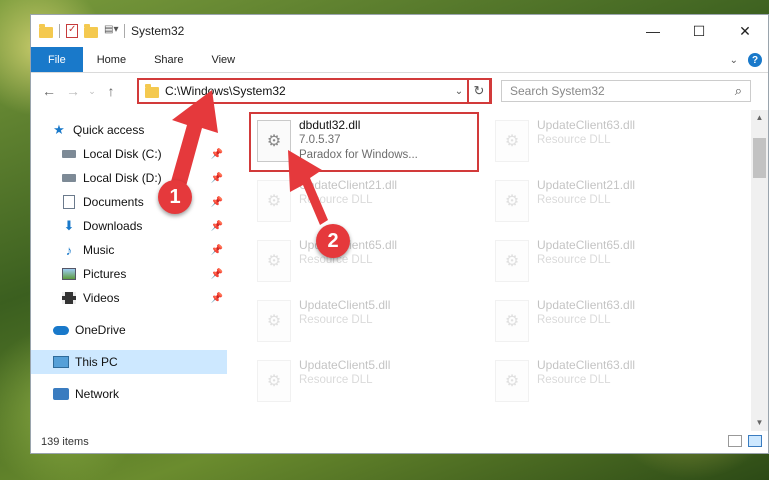 The image size is (769, 480). I want to click on step-marker-1: 1, so click(175, 197).